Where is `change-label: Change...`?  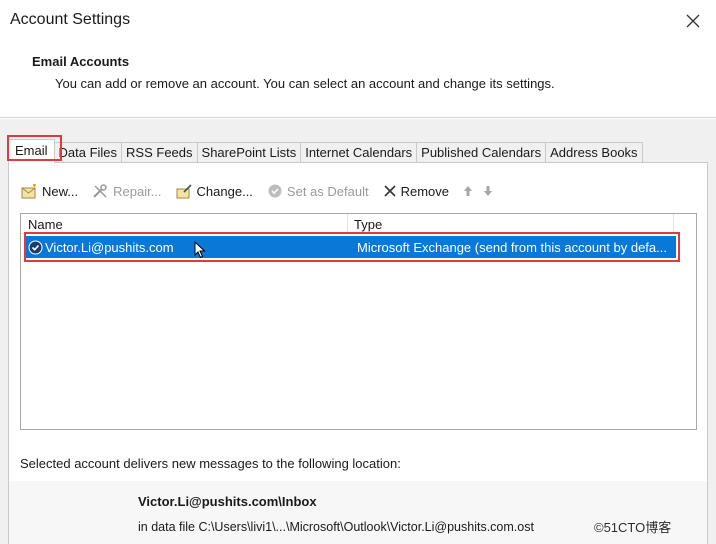 change-label: Change... is located at coordinates (224, 191).